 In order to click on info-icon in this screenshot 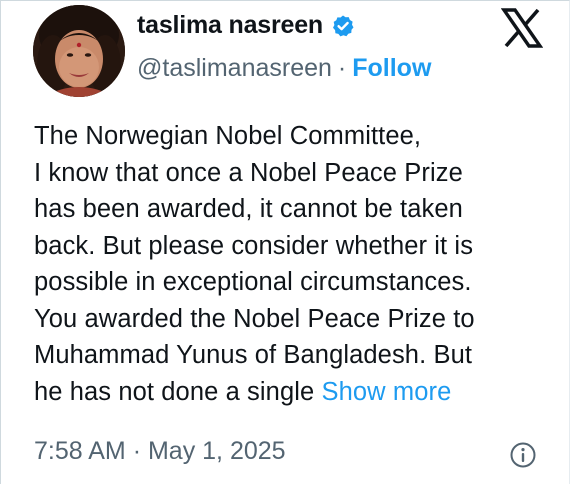, I will do `click(523, 455)`.